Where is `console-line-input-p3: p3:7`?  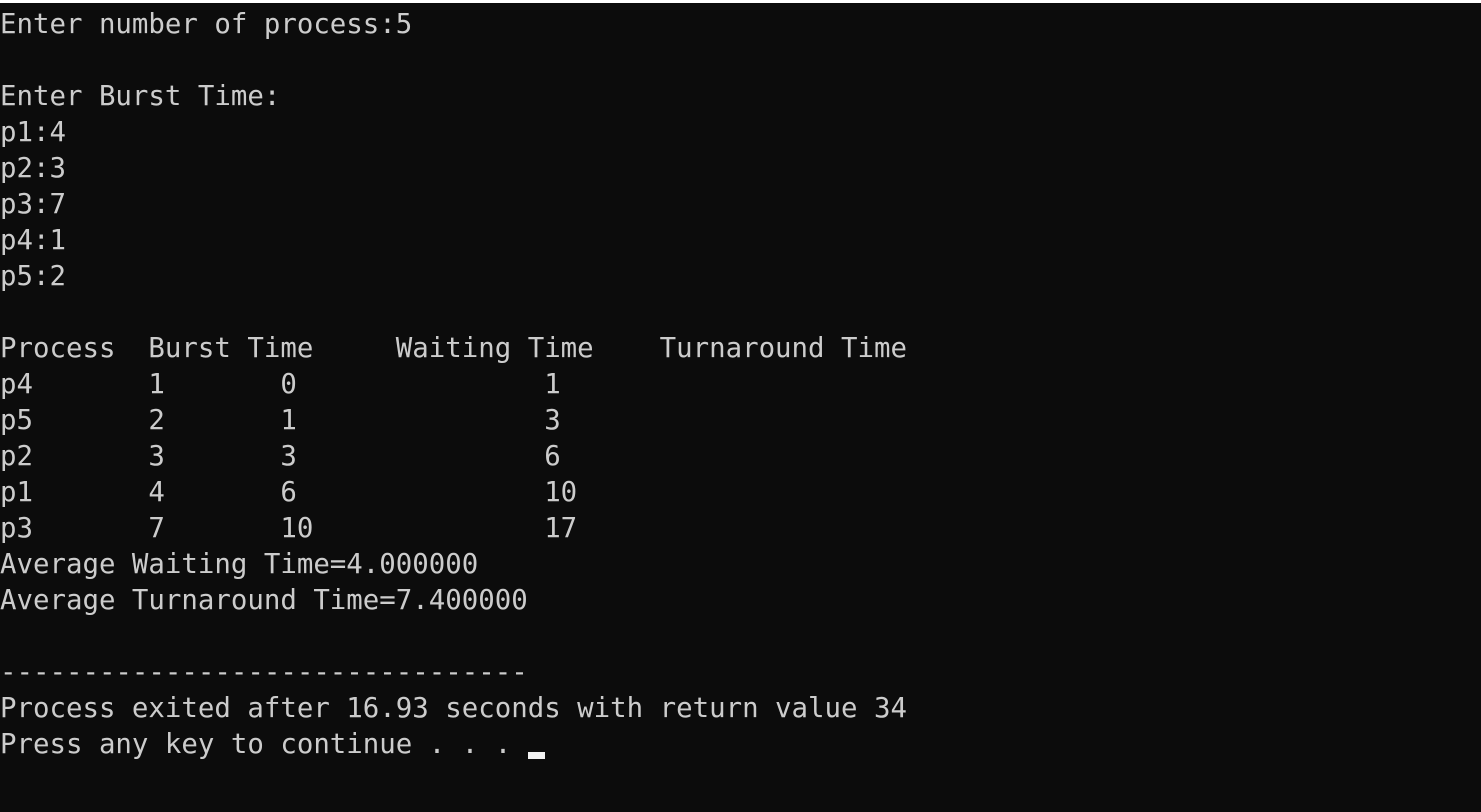 console-line-input-p3: p3:7 is located at coordinates (33, 204).